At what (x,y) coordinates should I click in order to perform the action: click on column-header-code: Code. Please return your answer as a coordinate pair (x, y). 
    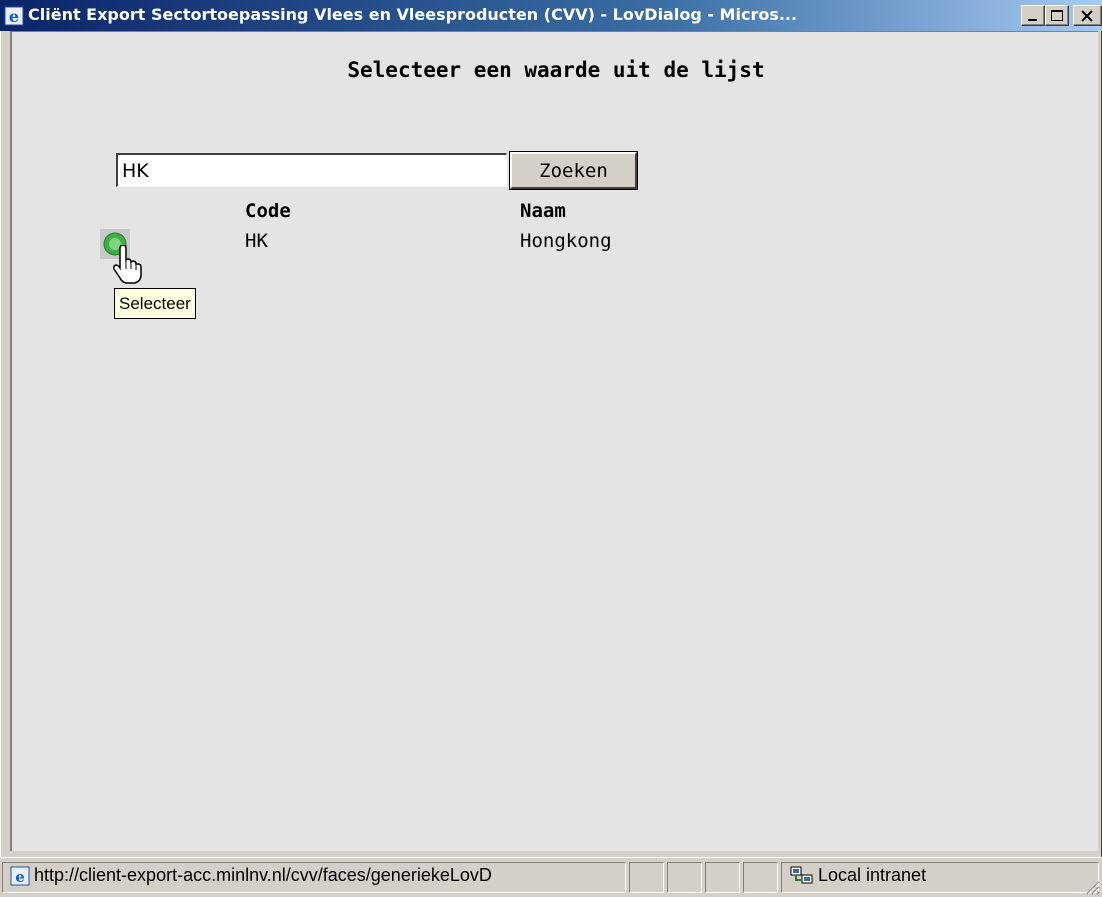
    Looking at the image, I should click on (268, 211).